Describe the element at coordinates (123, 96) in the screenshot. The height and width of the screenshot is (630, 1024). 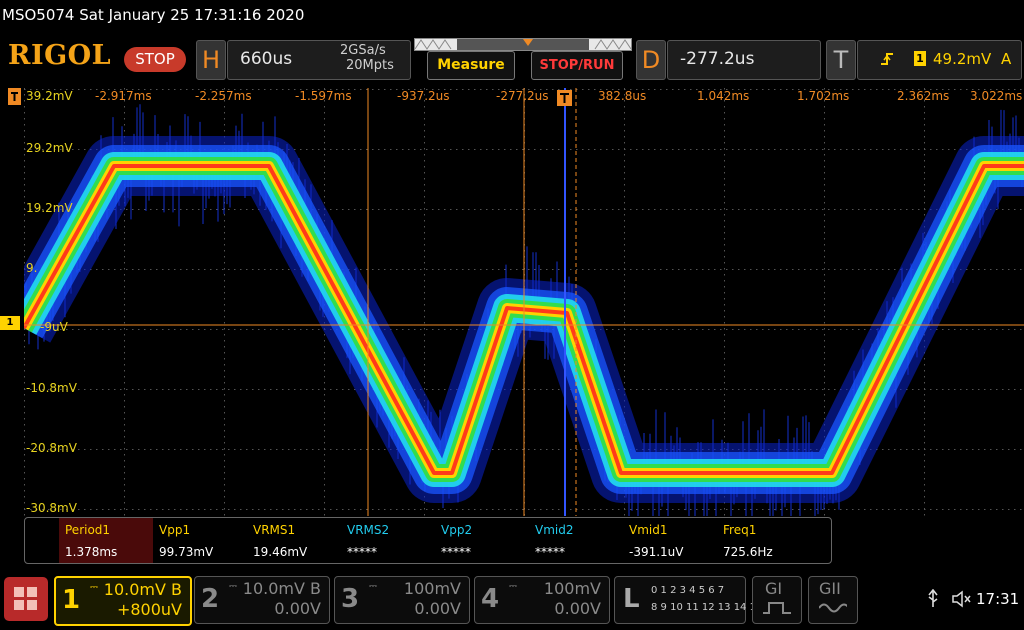
I see `time-label: -2.917ms` at that location.